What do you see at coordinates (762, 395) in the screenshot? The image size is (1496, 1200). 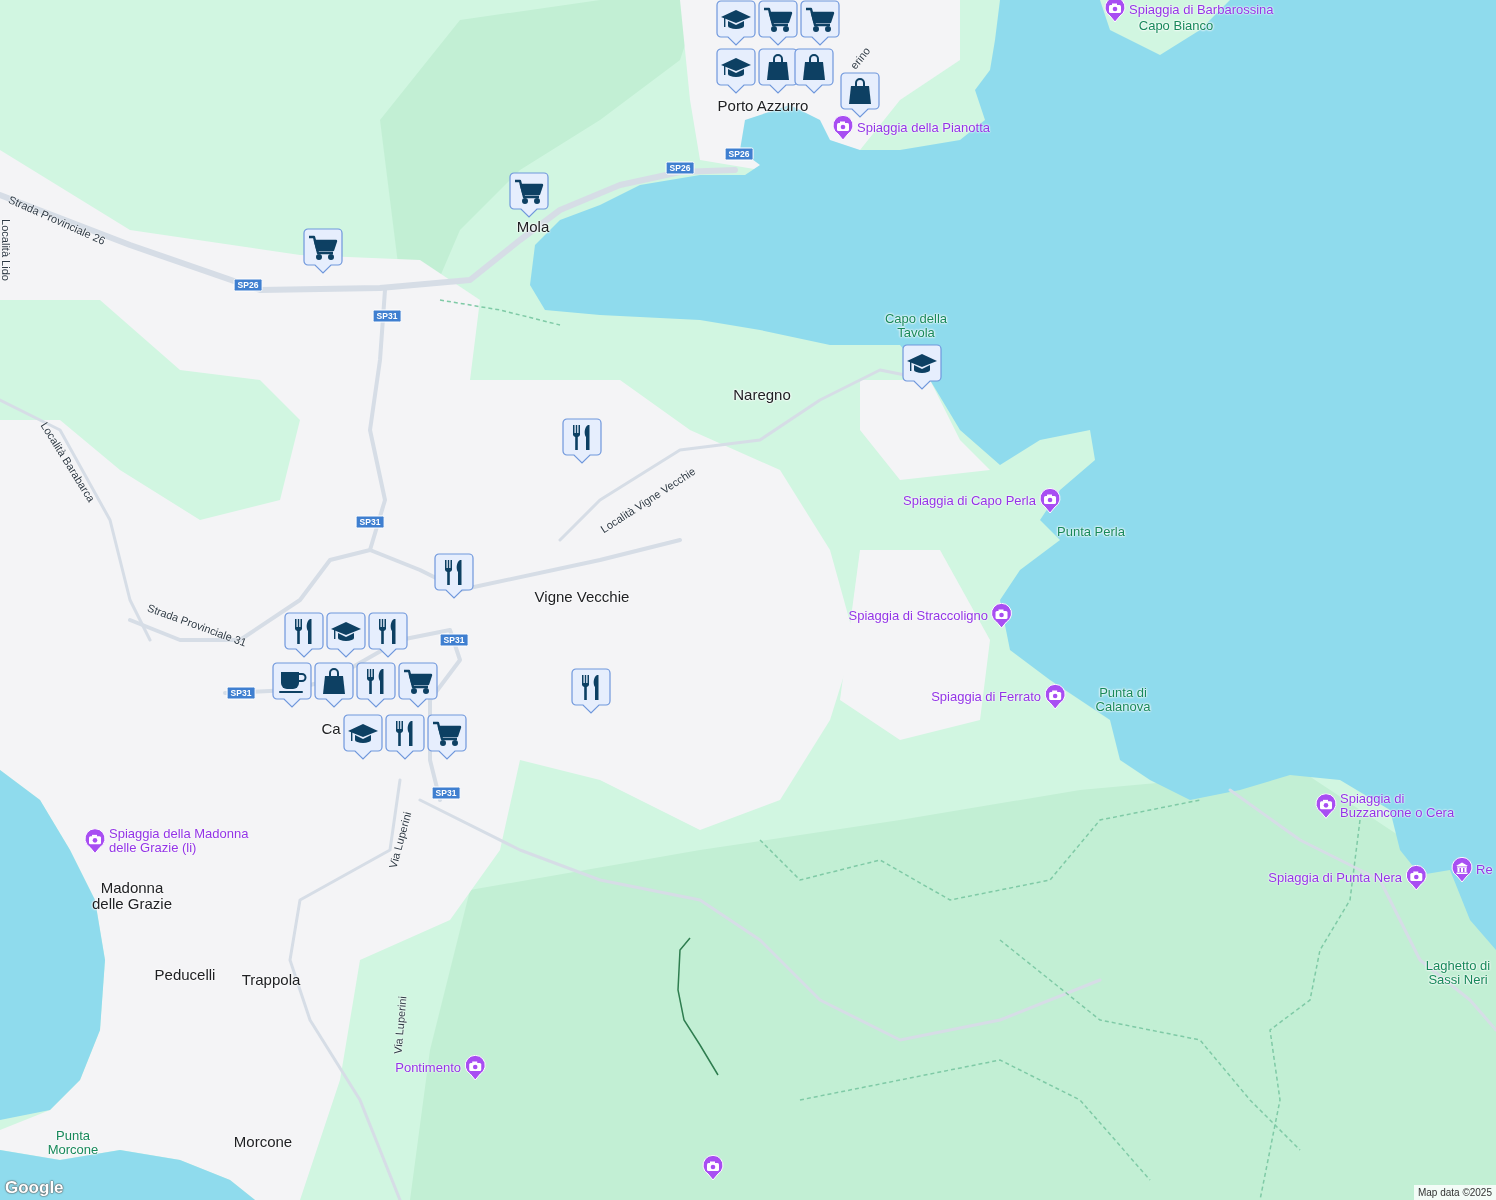 I see `town-label: Naregno` at bounding box center [762, 395].